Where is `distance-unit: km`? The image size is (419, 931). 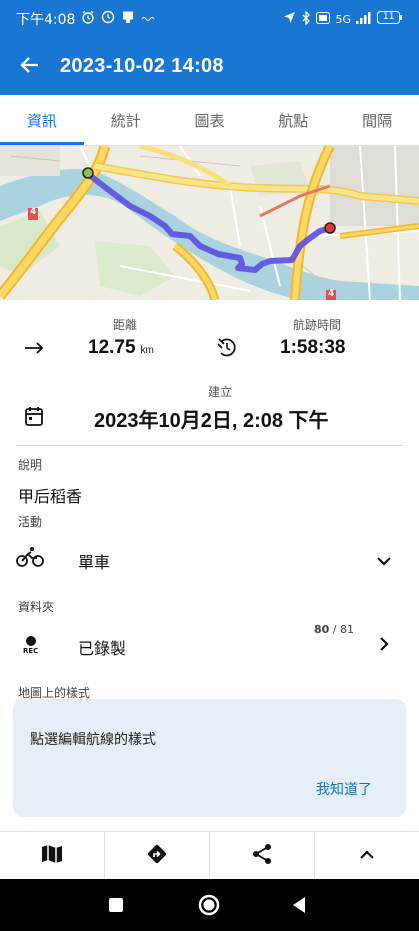 distance-unit: km is located at coordinates (147, 350).